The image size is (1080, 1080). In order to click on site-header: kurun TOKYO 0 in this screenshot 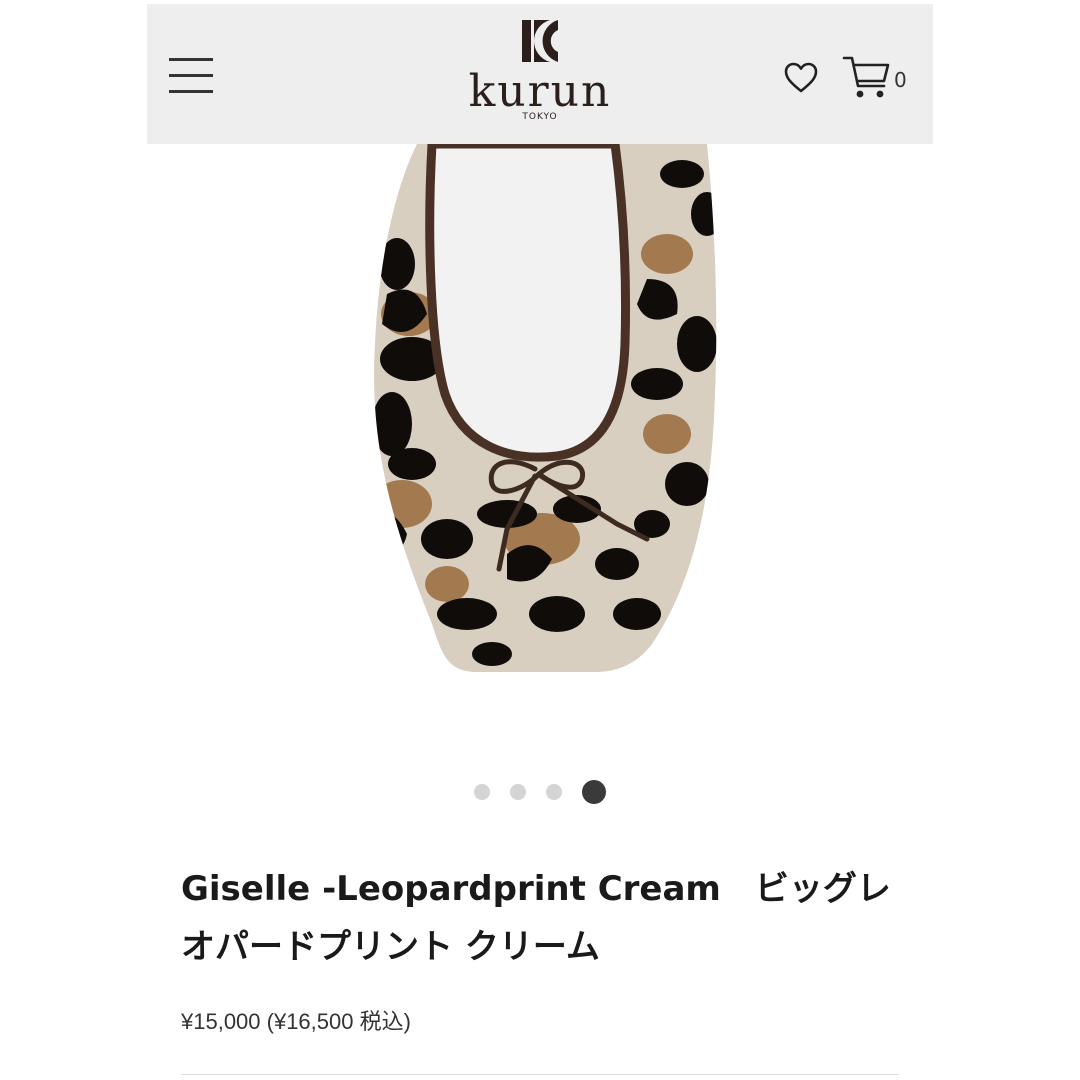, I will do `click(540, 74)`.